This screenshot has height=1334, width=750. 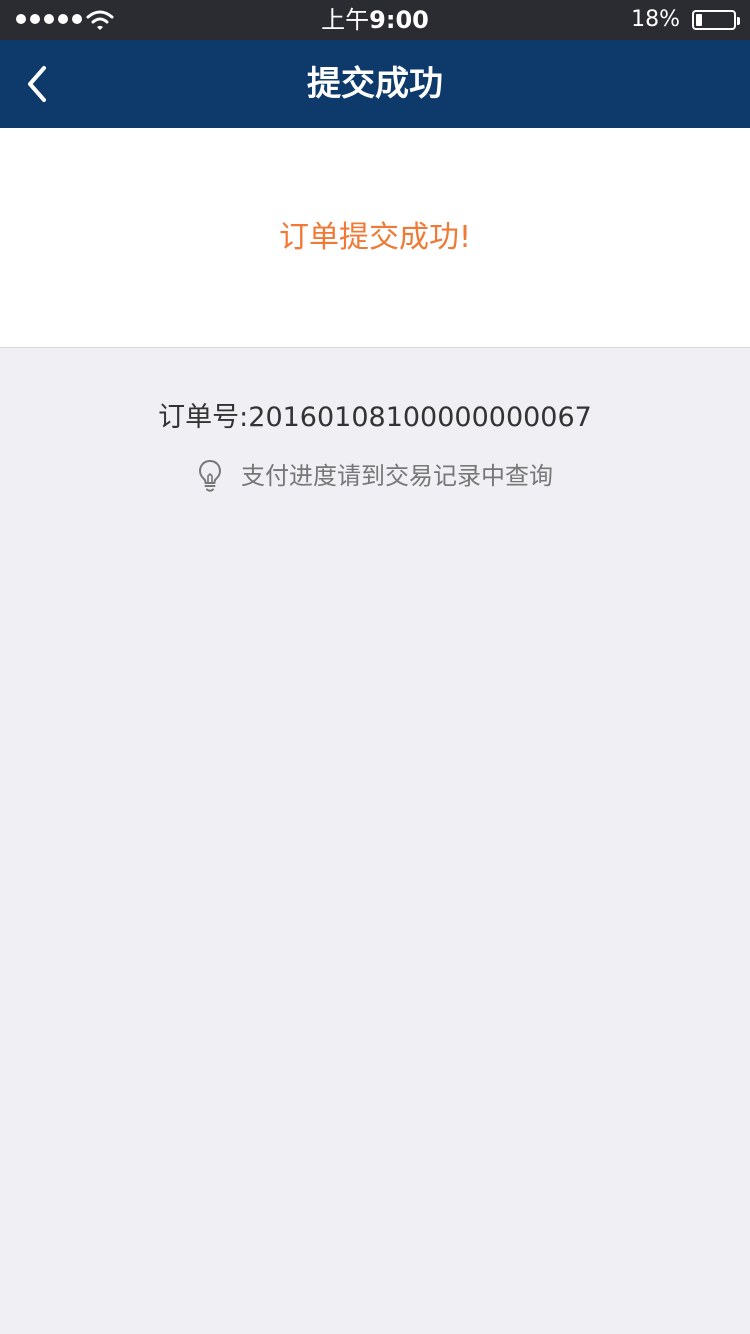 What do you see at coordinates (716, 20) in the screenshot?
I see `battery-icon` at bounding box center [716, 20].